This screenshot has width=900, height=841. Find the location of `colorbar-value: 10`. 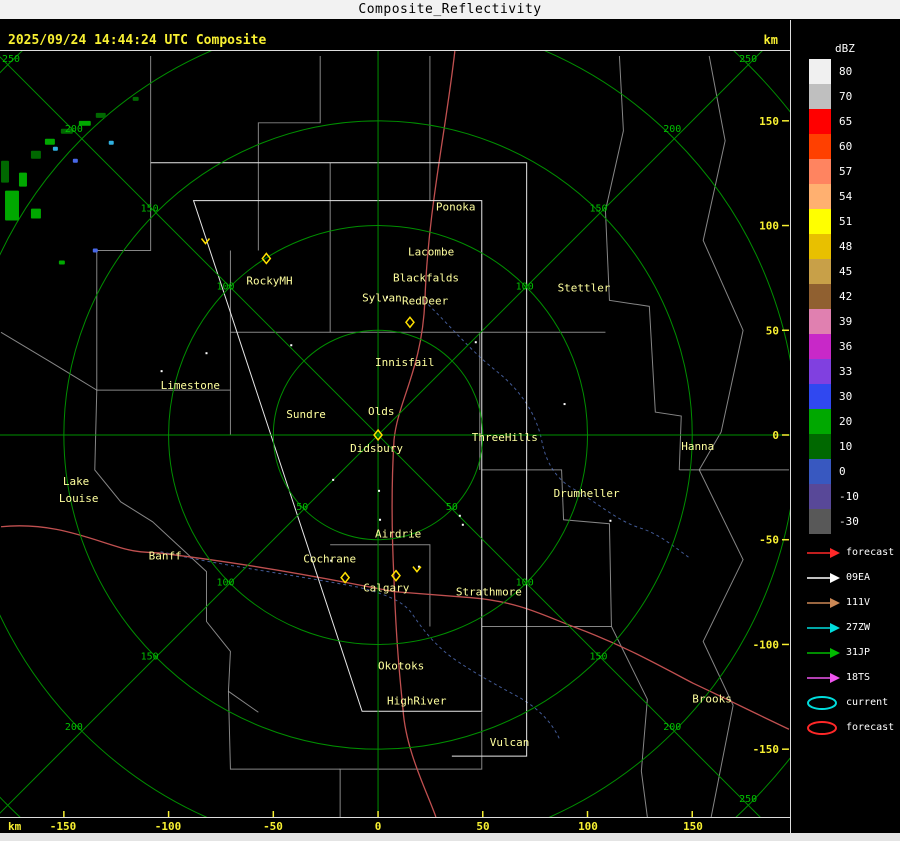

colorbar-value: 10 is located at coordinates (846, 446).